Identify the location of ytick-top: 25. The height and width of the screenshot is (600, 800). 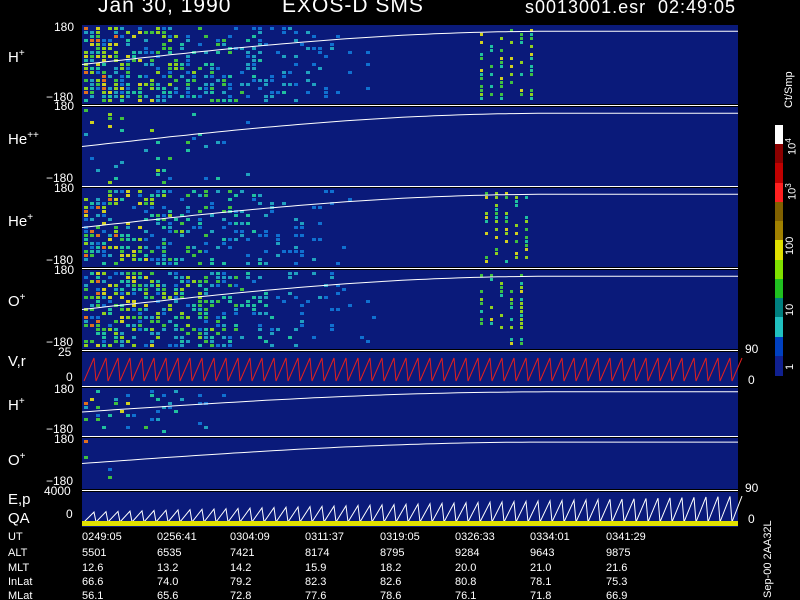
(65, 352).